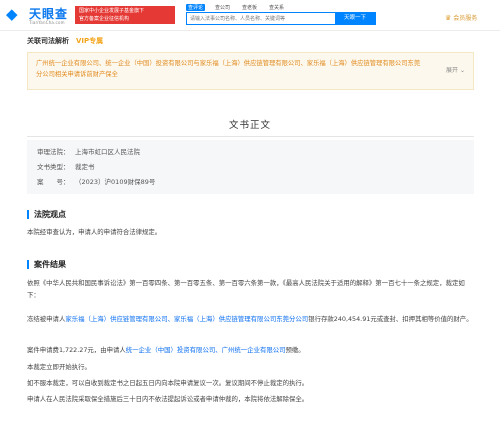 This screenshot has width=500, height=425. What do you see at coordinates (94, 232) in the screenshot?
I see `opinion-text: 本院经审查认为，申请人的申请符合法律规定。` at bounding box center [94, 232].